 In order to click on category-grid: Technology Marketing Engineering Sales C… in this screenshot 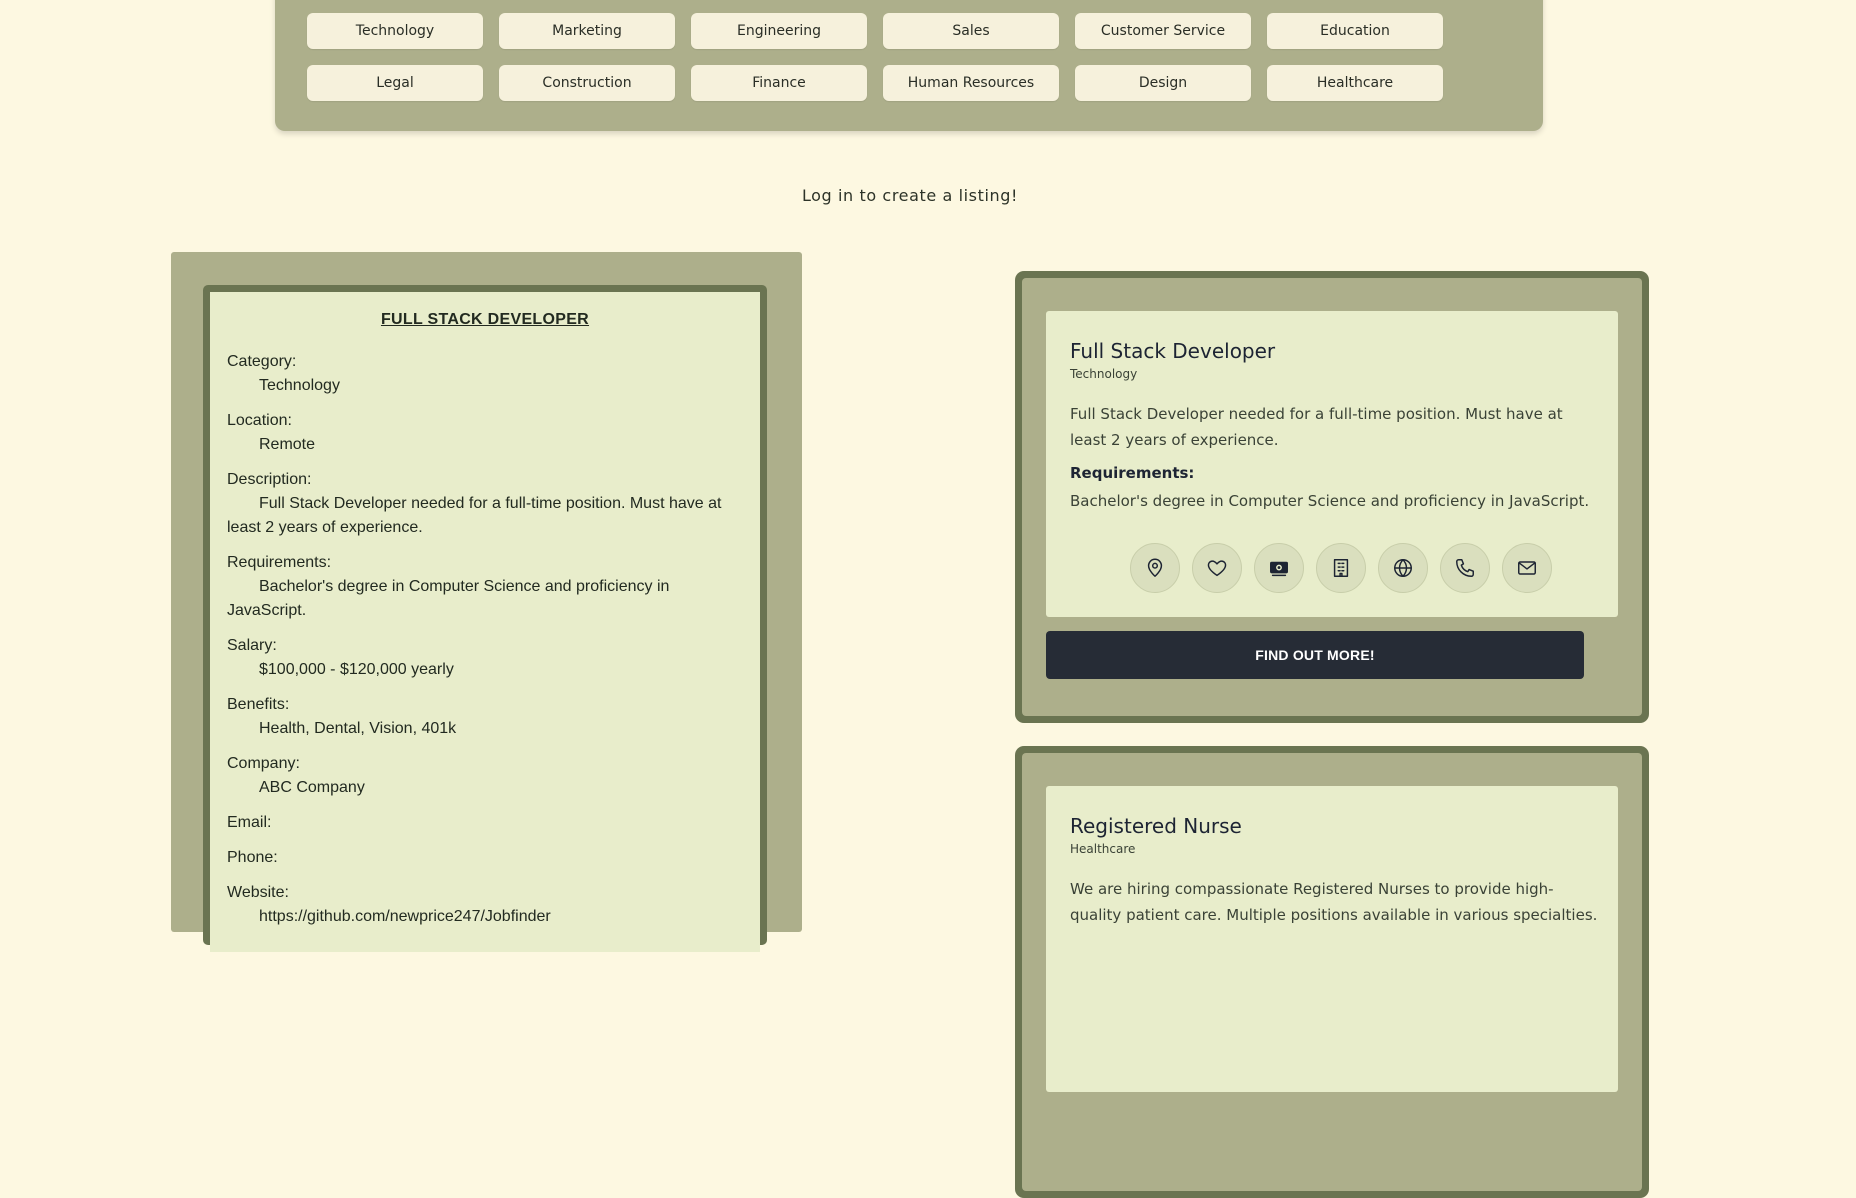, I will do `click(875, 57)`.